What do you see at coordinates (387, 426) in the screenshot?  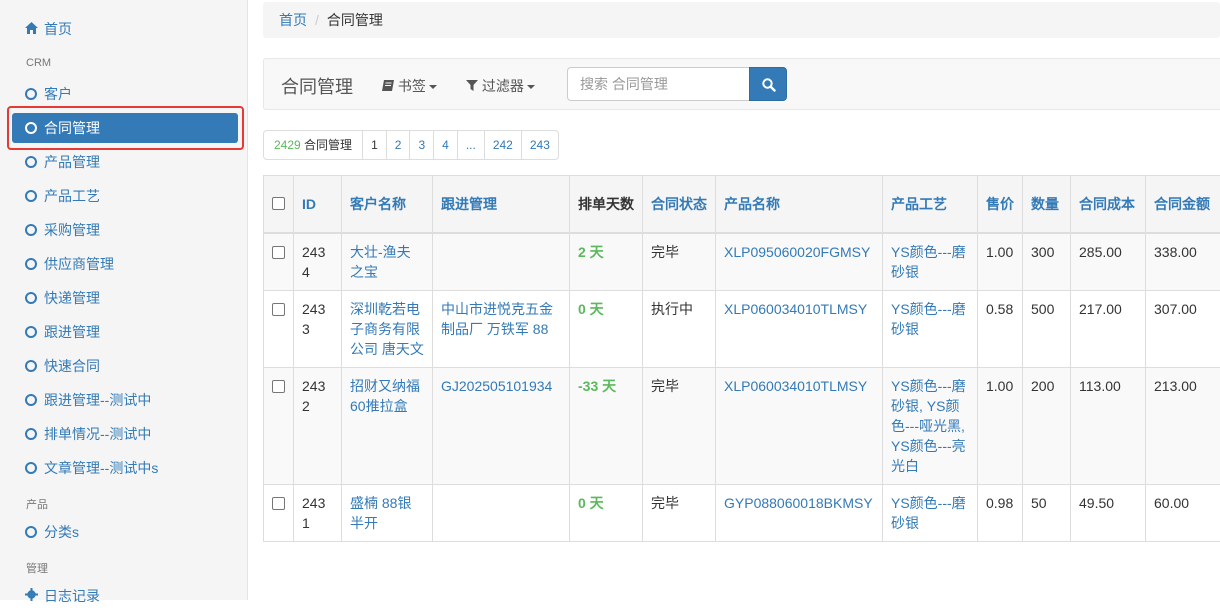 I see `cell-customer-link: 招财又纳福60推拉盒` at bounding box center [387, 426].